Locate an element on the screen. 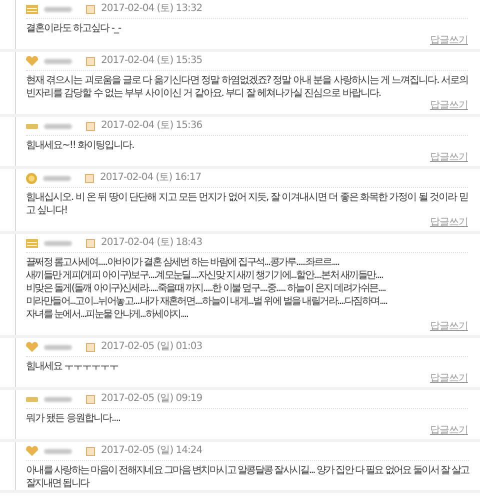 The height and width of the screenshot is (501, 480). comment-text: 현재 겪으시는 괴로움을 글로 다 옮기신다면 정말 하염없겠죠? 정말 아내 분을 사랑하시는 게 느껴집니다. 서로의 빈자리를 감당할 수 없는 부부 사이이신 거 같아요. 부디 잘 헤쳐나가실 진심으로 바랍니다. is located at coordinates (247, 87).